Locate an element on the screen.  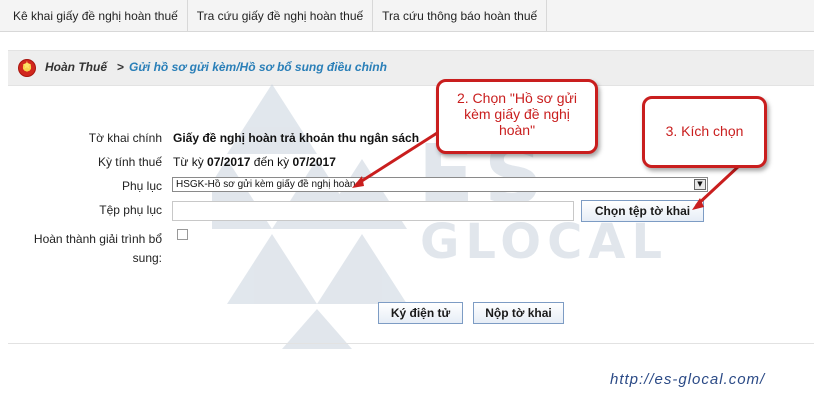
tab-ke-khai: Kê khai giấy đề nghị hoàn thuế is located at coordinates (94, 16).